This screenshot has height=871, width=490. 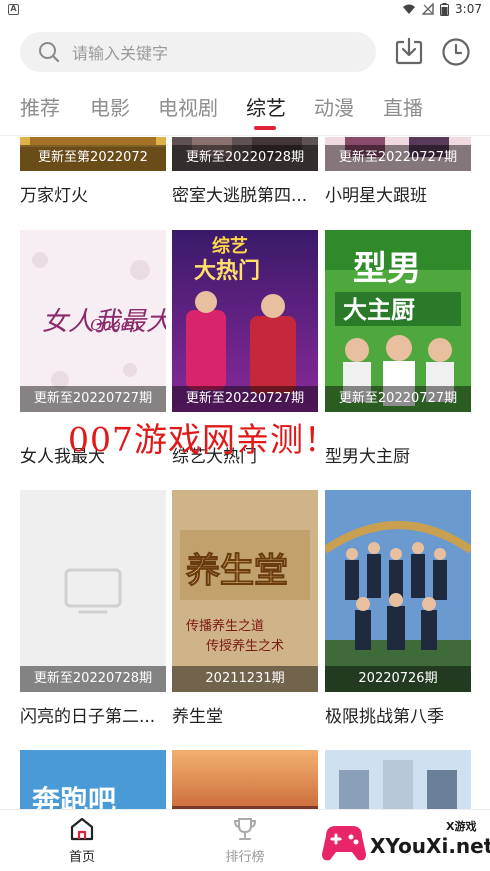 I want to click on status-indicators: 3:07, so click(x=442, y=9).